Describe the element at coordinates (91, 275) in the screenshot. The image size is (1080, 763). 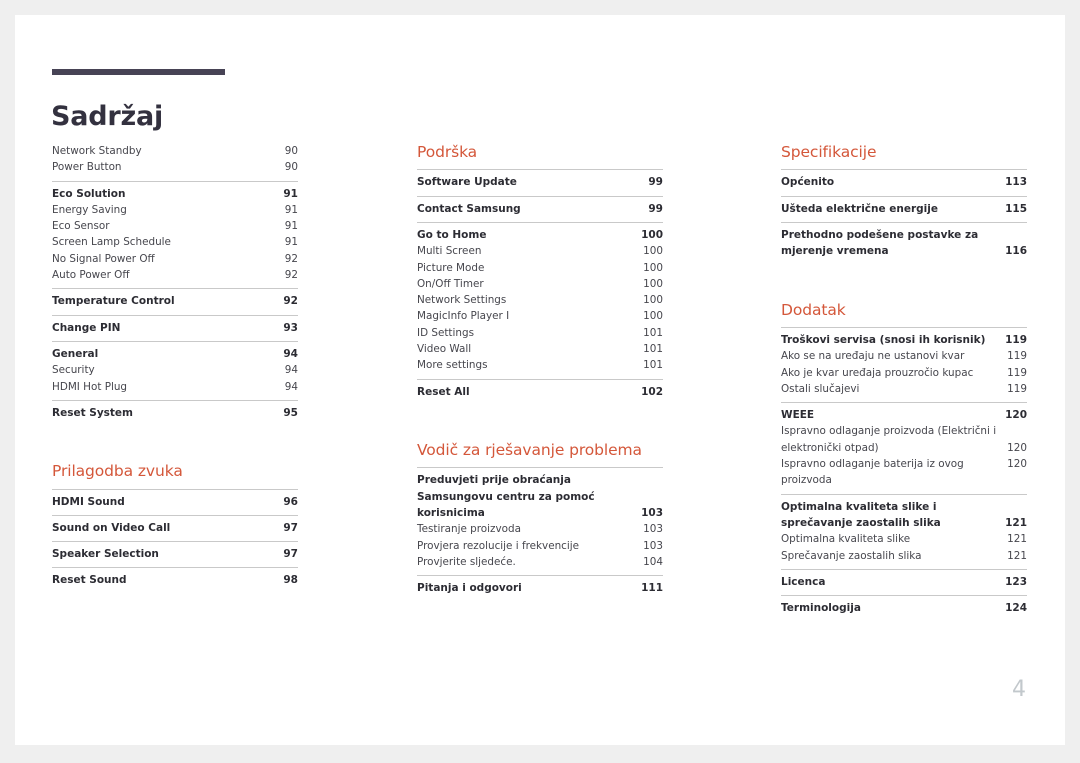
I see `toc-entry-label: Auto Power Off` at that location.